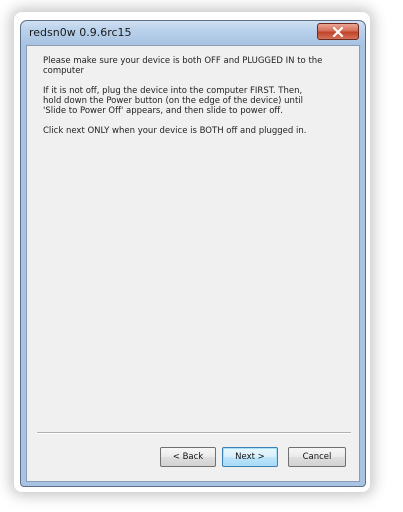 Image resolution: width=403 pixels, height=512 pixels. What do you see at coordinates (317, 457) in the screenshot?
I see `cancel-button: Cancel` at bounding box center [317, 457].